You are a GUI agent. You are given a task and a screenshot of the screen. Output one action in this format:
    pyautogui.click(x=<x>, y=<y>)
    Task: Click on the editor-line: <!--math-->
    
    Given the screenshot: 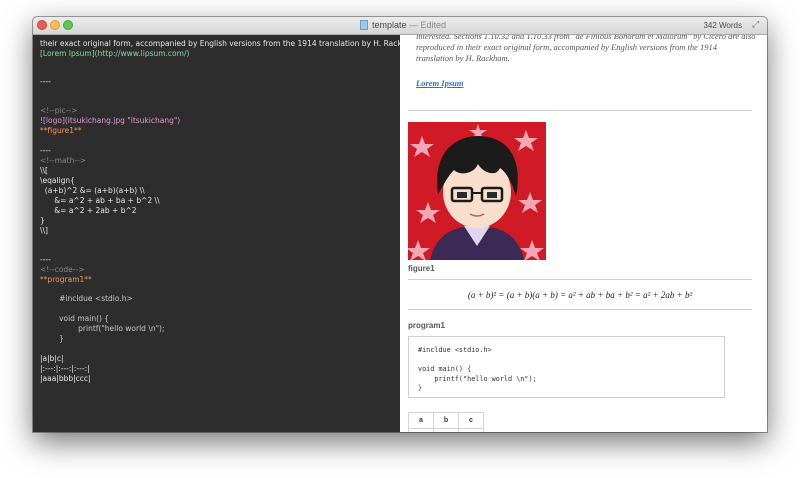 What is the action you would take?
    pyautogui.click(x=63, y=160)
    